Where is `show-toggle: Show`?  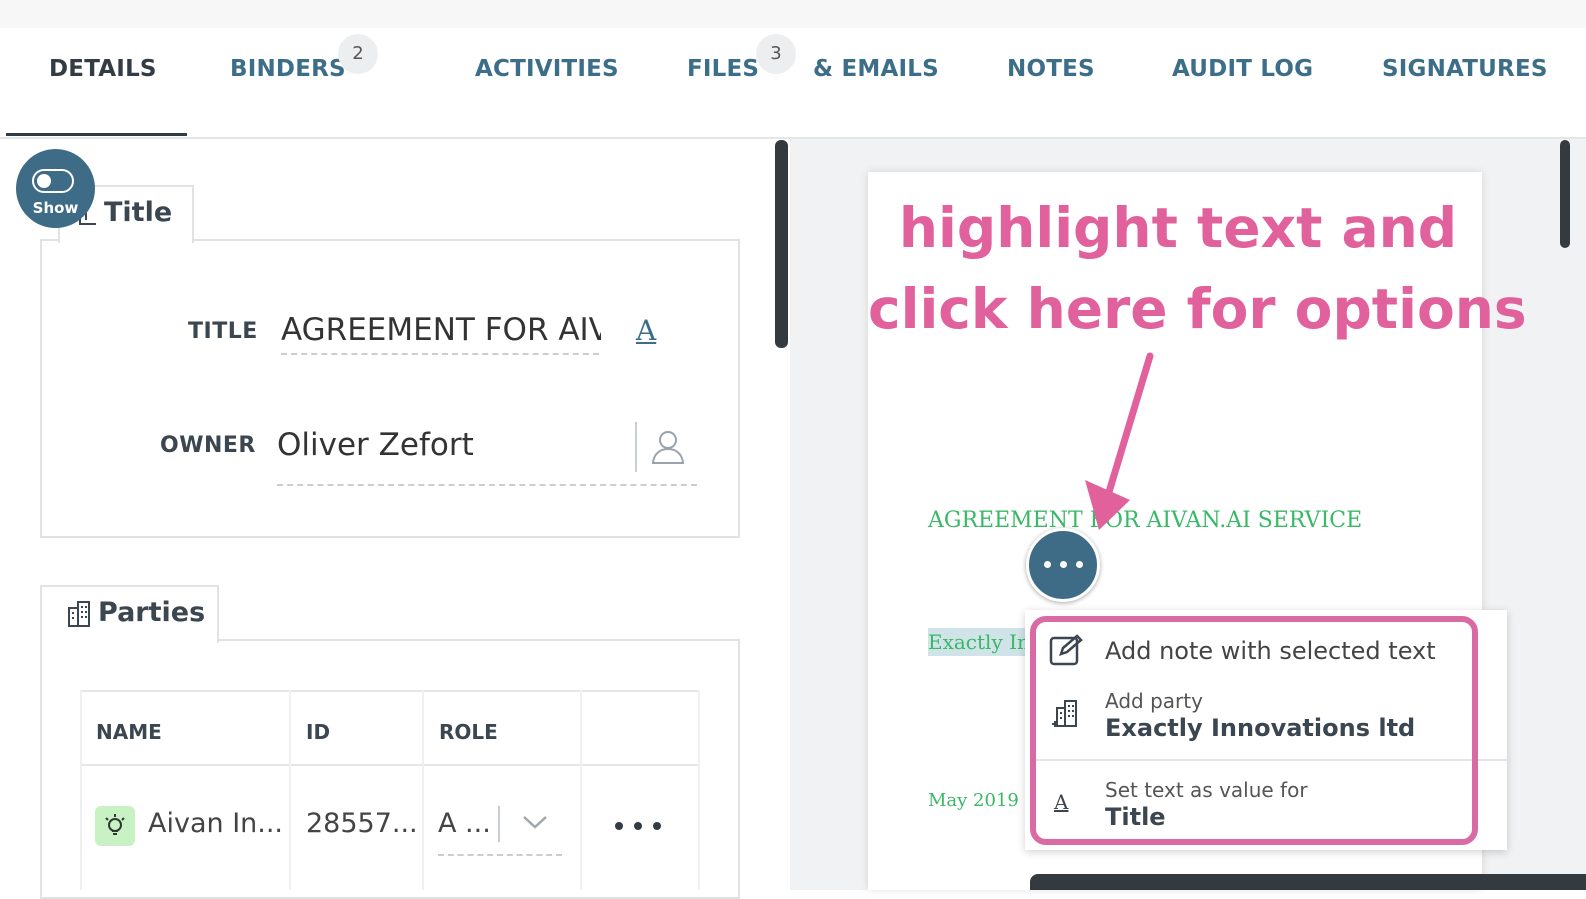
show-toggle: Show is located at coordinates (55, 188).